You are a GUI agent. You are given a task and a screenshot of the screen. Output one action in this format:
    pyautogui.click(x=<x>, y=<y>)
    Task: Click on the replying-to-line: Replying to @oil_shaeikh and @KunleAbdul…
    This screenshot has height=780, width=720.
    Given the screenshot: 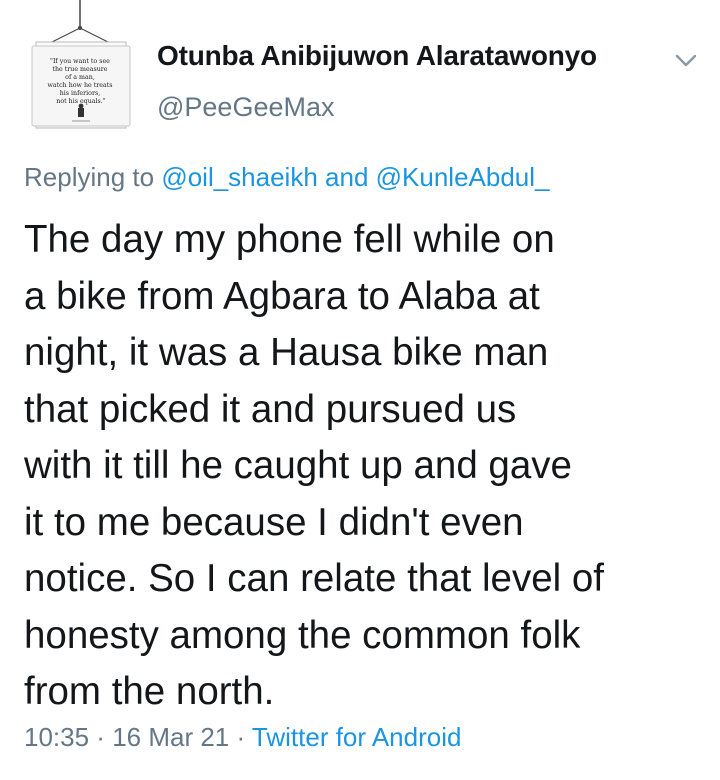 What is the action you would take?
    pyautogui.click(x=287, y=177)
    